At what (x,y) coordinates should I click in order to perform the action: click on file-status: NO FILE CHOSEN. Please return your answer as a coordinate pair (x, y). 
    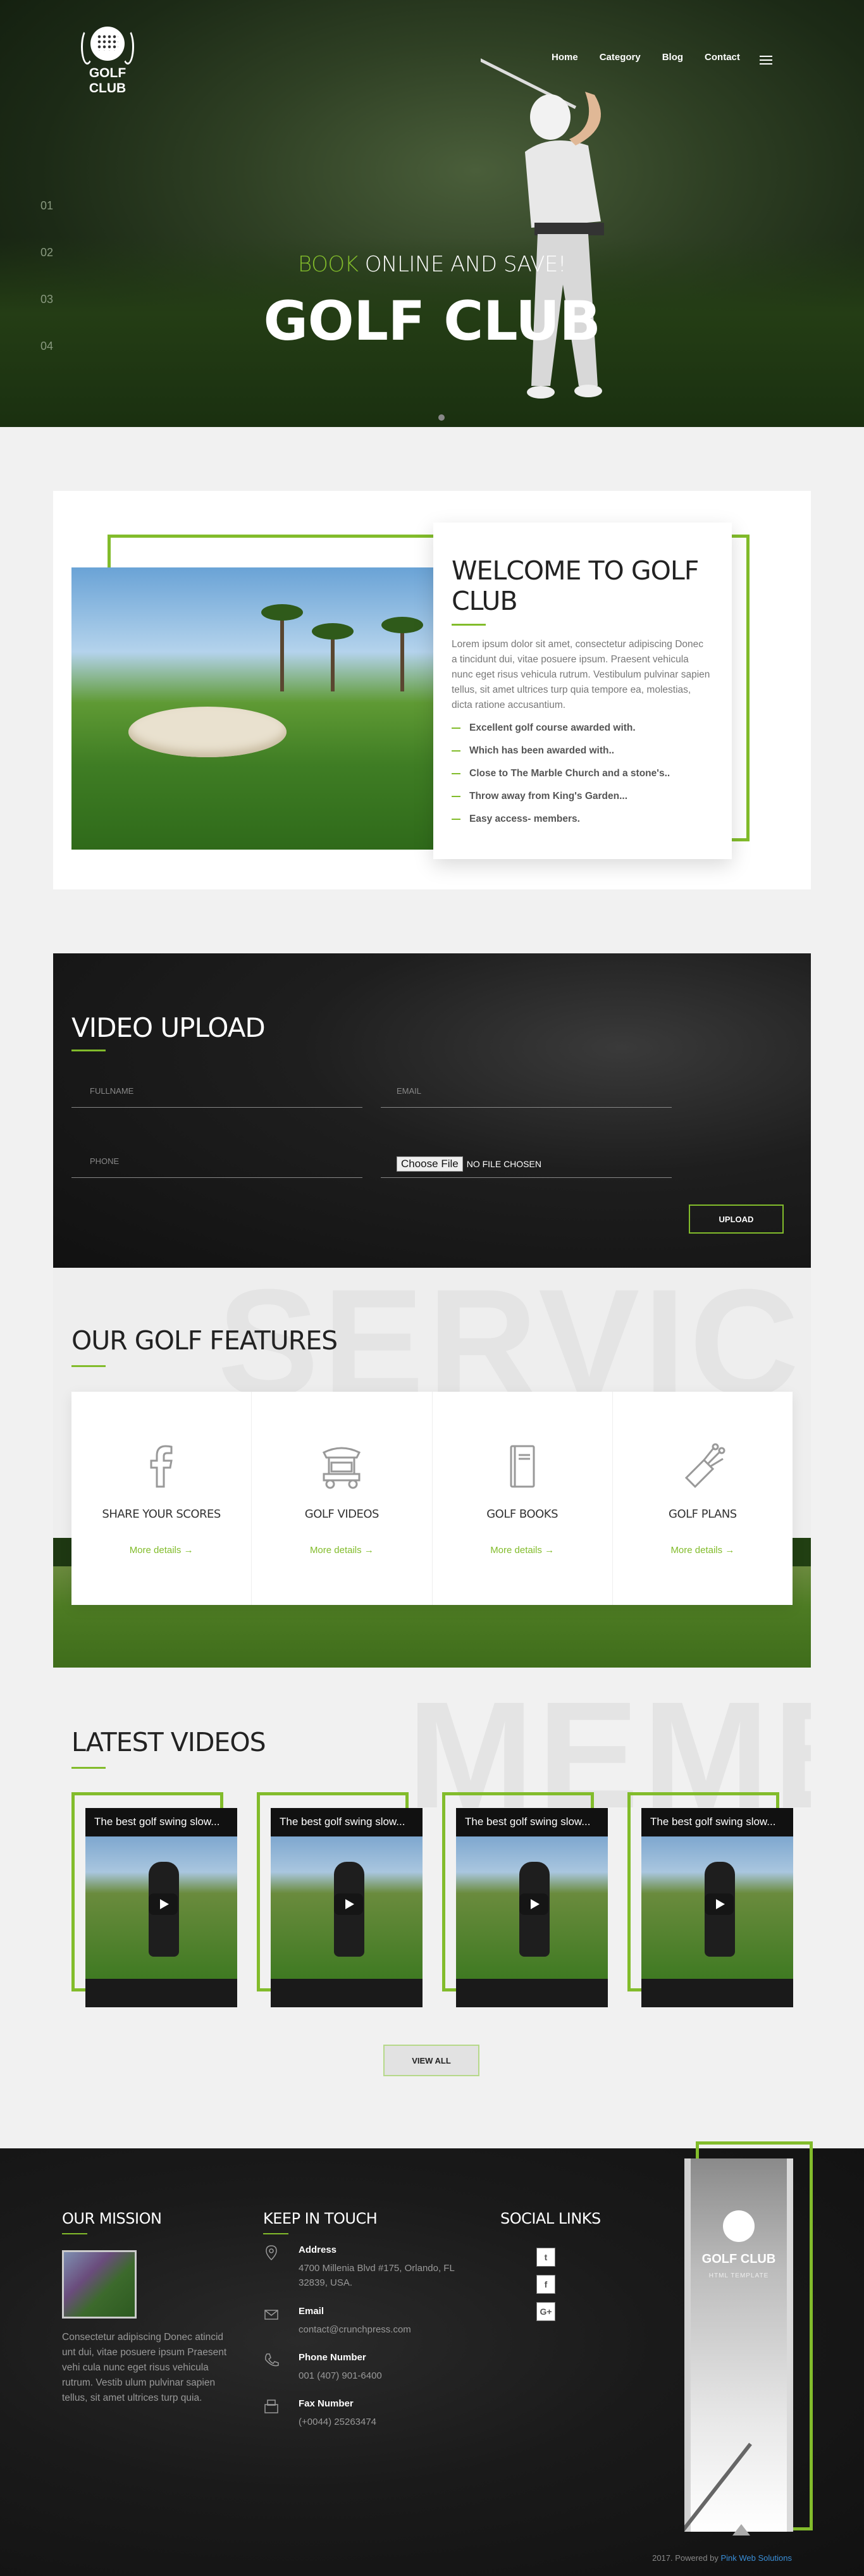
    Looking at the image, I should click on (504, 1164).